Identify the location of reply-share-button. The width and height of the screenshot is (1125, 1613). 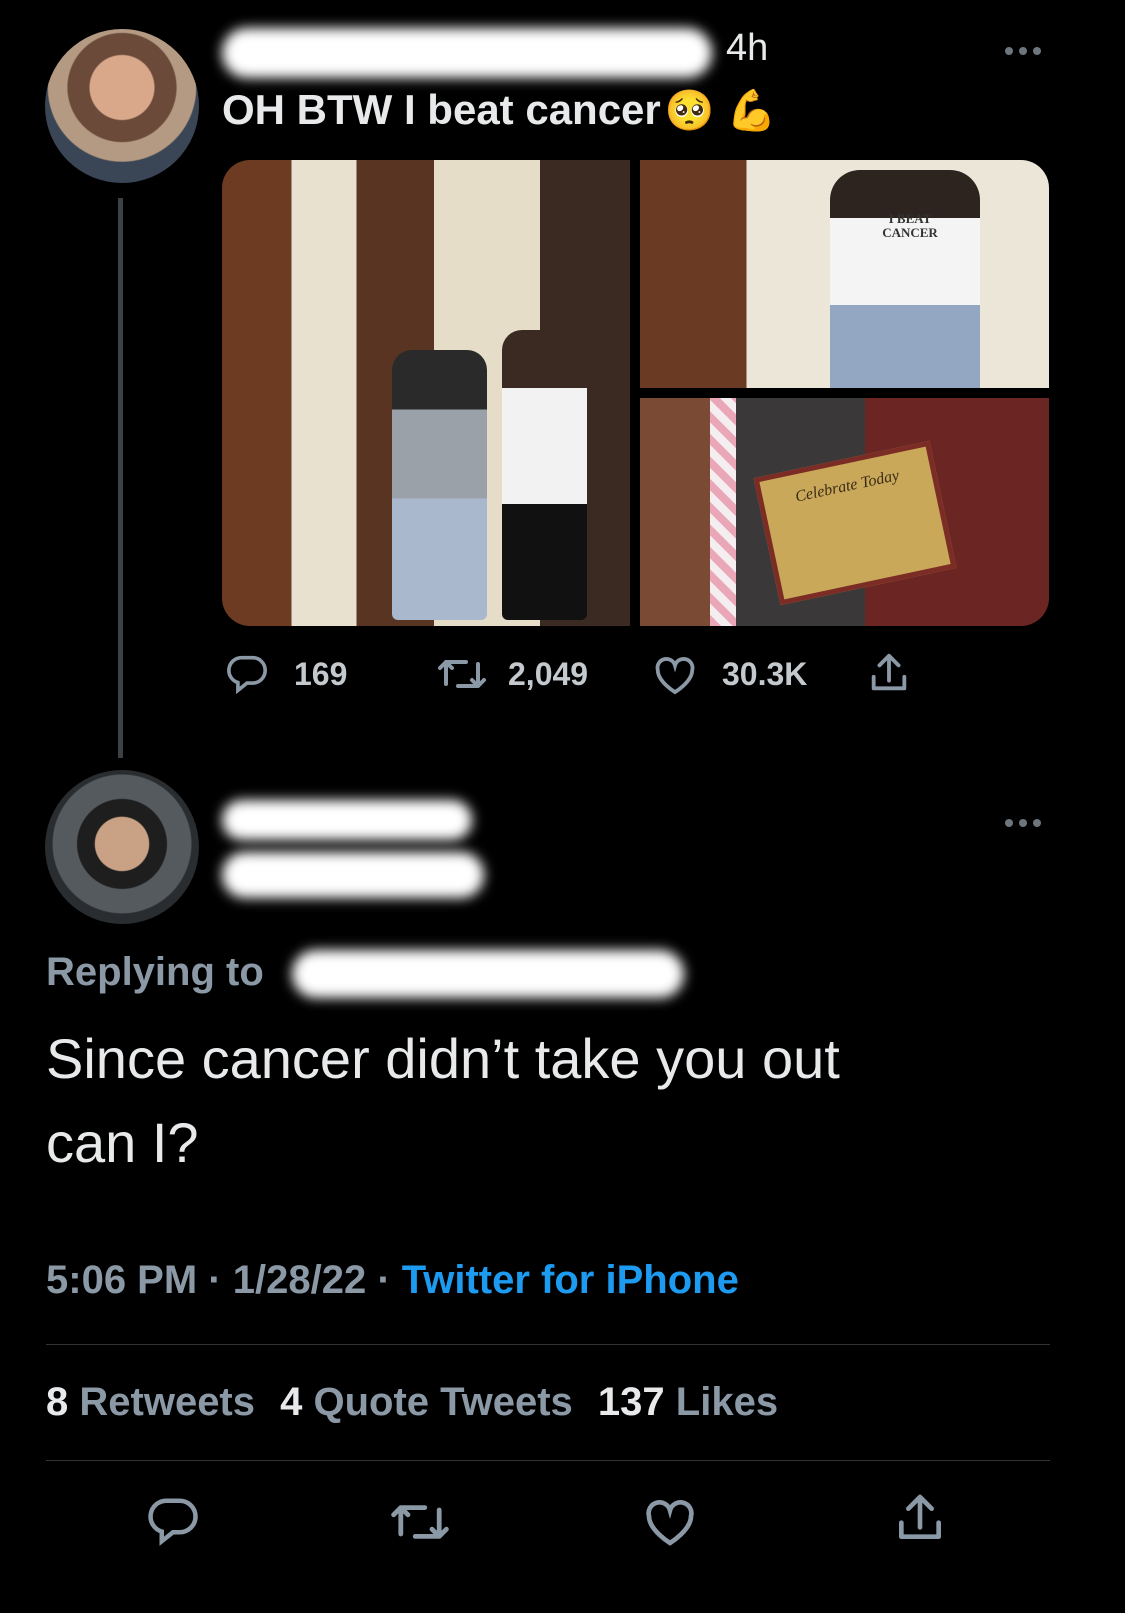
(920, 1518).